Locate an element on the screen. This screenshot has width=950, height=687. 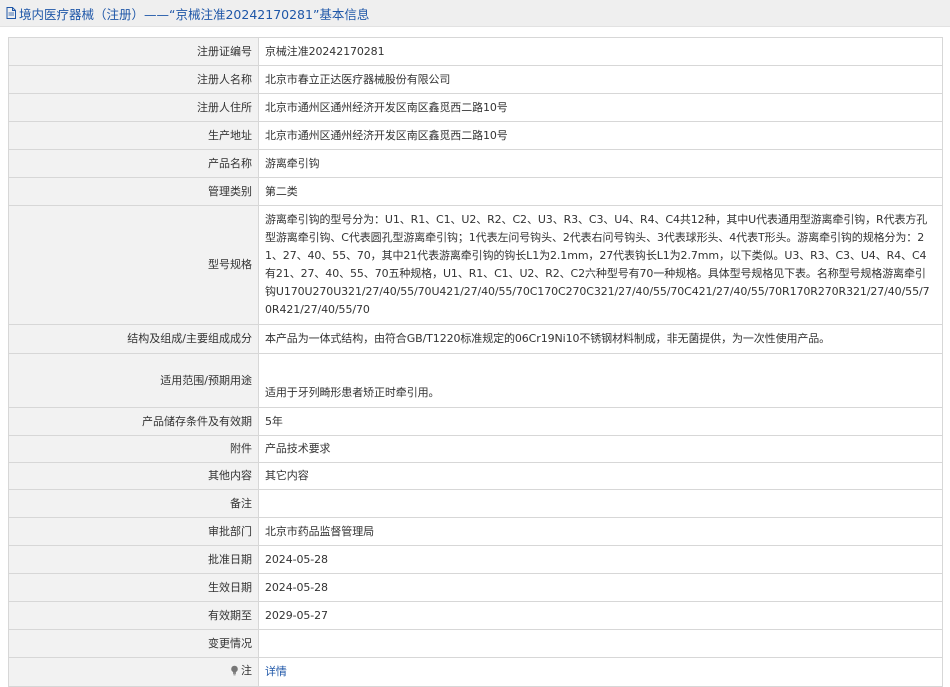
table-row: 其他内容 其它内容 is located at coordinates (475, 476).